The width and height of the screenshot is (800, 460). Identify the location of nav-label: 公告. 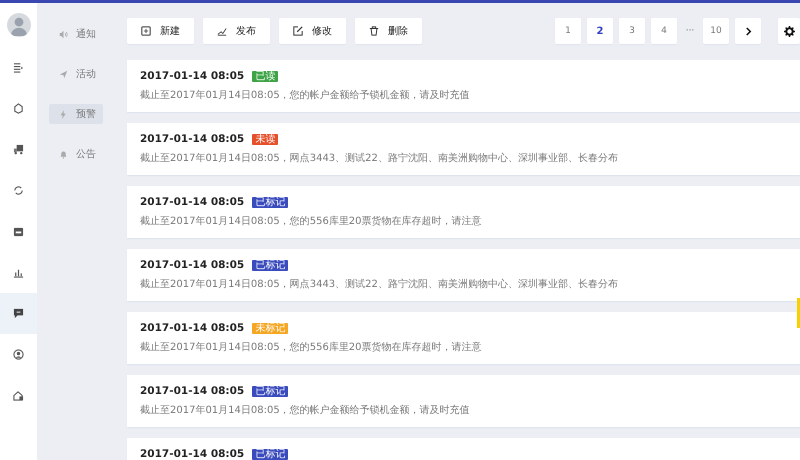
(86, 154).